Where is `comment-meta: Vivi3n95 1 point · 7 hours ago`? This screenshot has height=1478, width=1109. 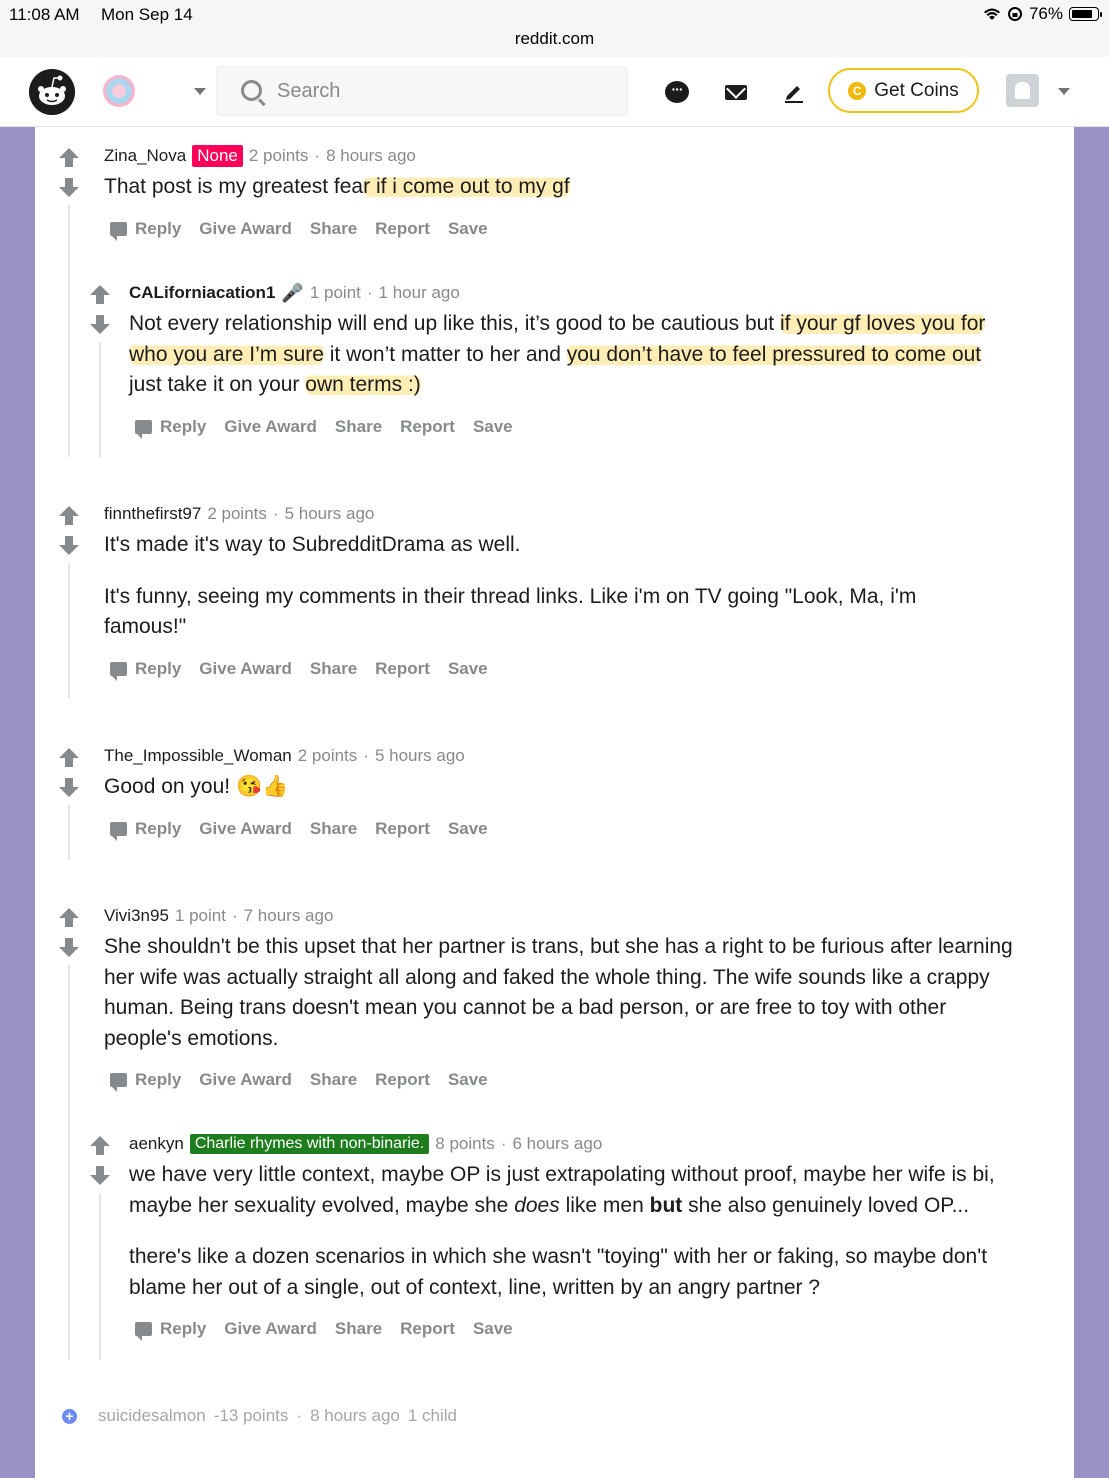
comment-meta: Vivi3n95 1 point · 7 hours ago is located at coordinates (219, 916).